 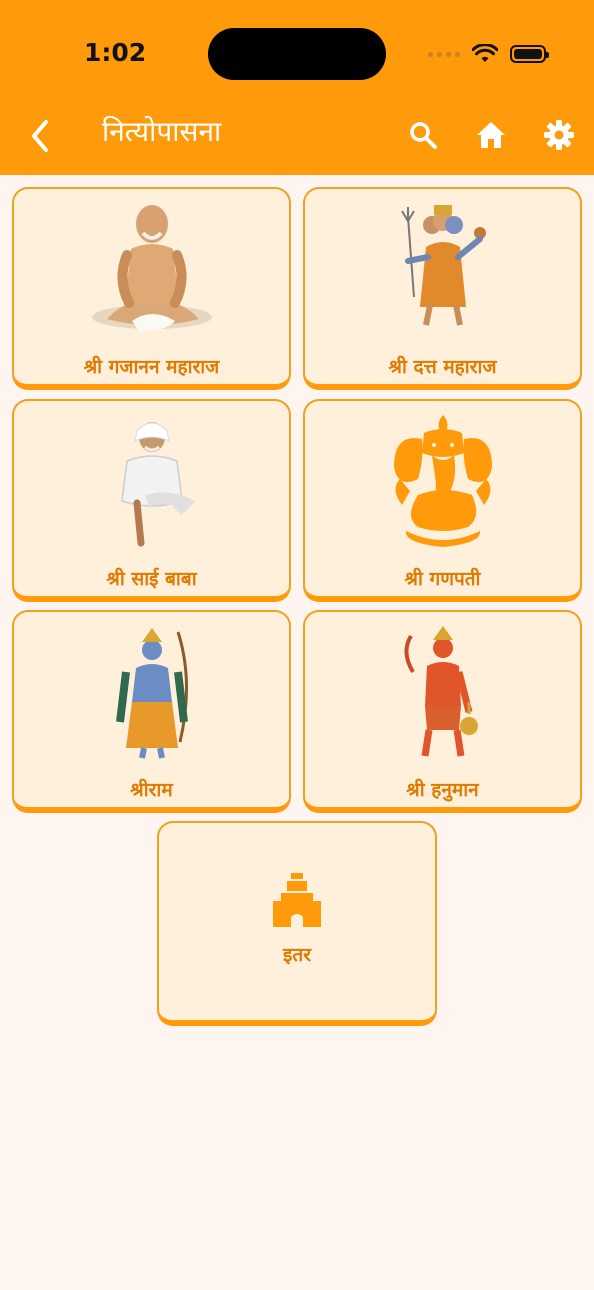 What do you see at coordinates (491, 135) in the screenshot?
I see `home-icon` at bounding box center [491, 135].